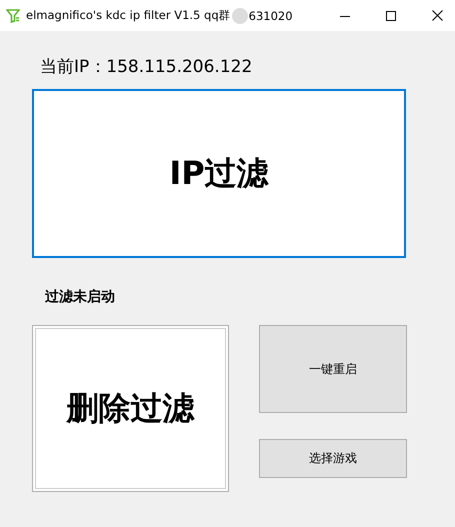  What do you see at coordinates (179, 67) in the screenshot?
I see `ip-address: 158.115.206.122` at bounding box center [179, 67].